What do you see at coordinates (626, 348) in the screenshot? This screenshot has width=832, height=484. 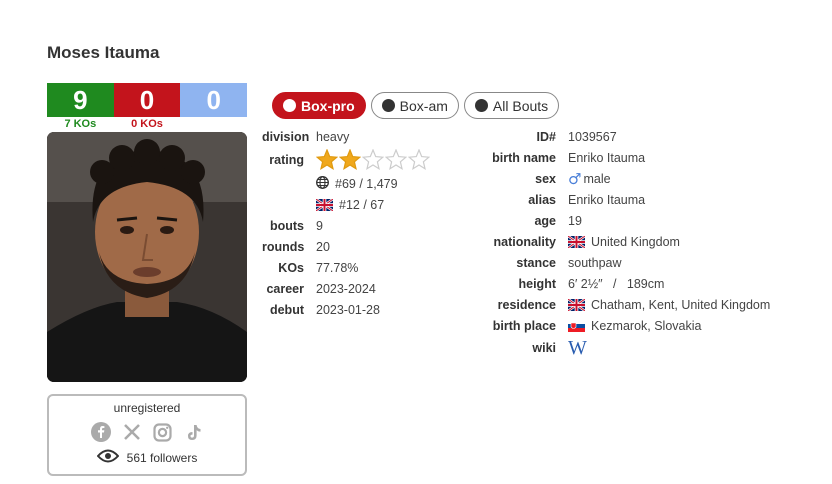 I see `wiki-row: wiki W` at bounding box center [626, 348].